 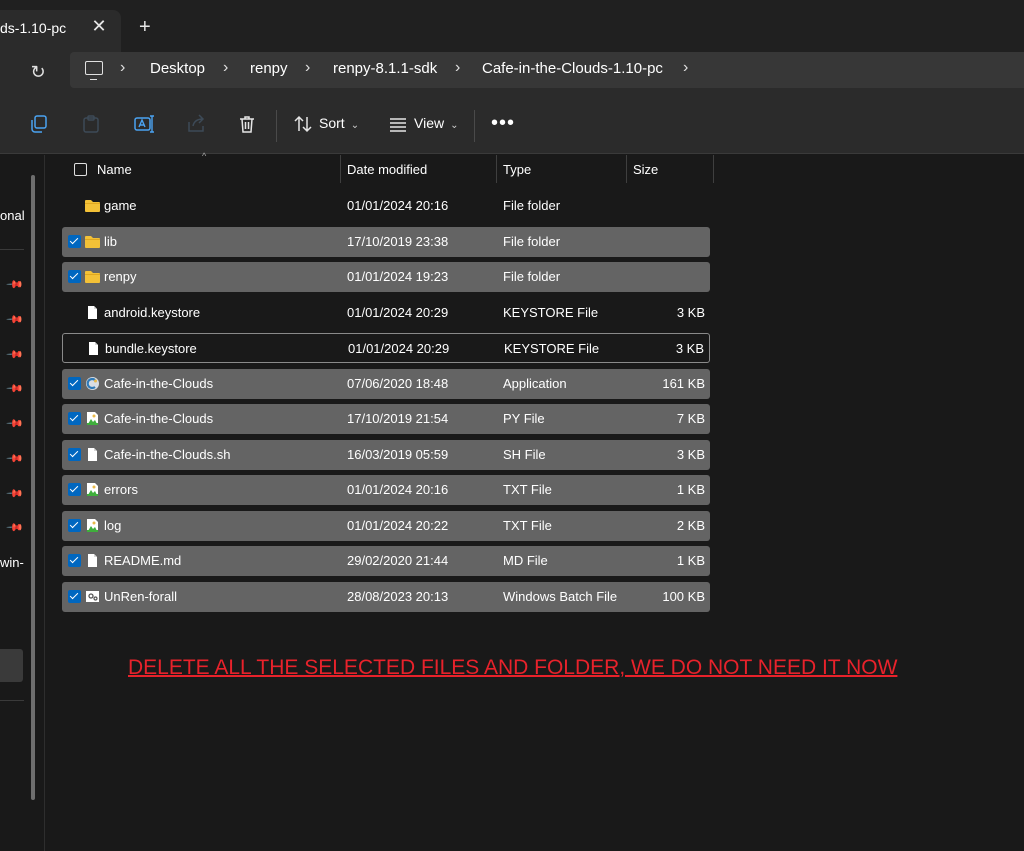 What do you see at coordinates (690, 418) in the screenshot?
I see `file-size: 7 KB` at bounding box center [690, 418].